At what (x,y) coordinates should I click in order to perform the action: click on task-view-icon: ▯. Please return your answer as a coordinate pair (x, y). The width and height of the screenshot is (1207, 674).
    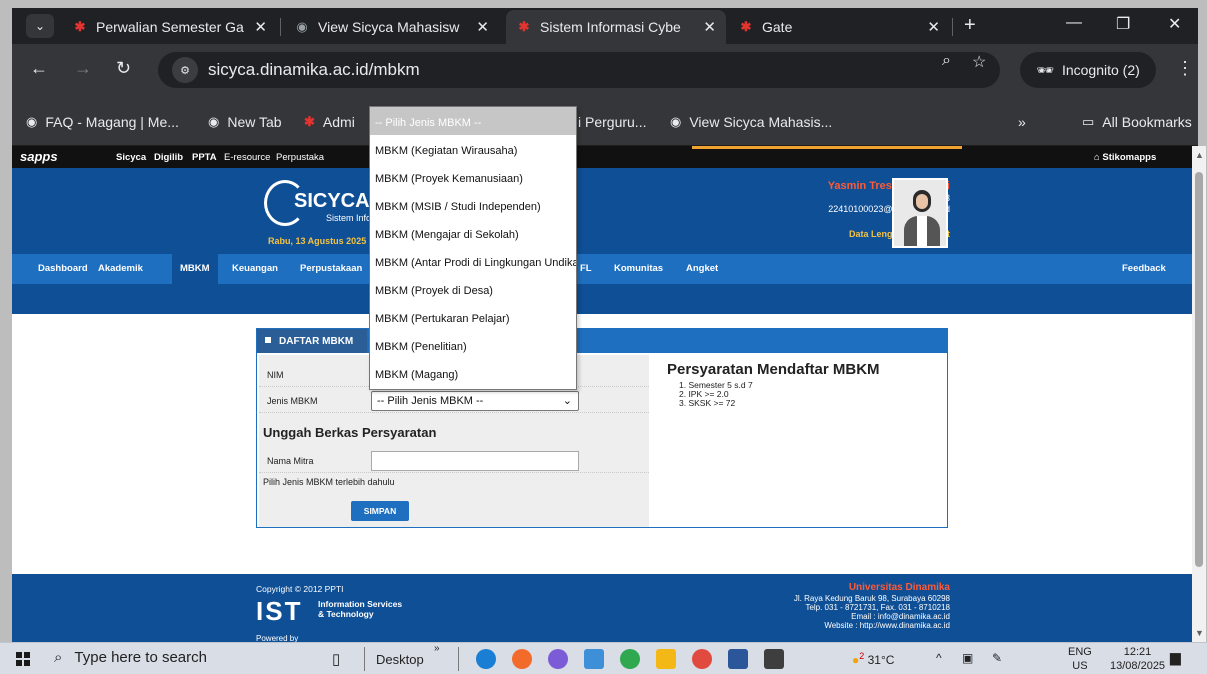
    Looking at the image, I should click on (336, 659).